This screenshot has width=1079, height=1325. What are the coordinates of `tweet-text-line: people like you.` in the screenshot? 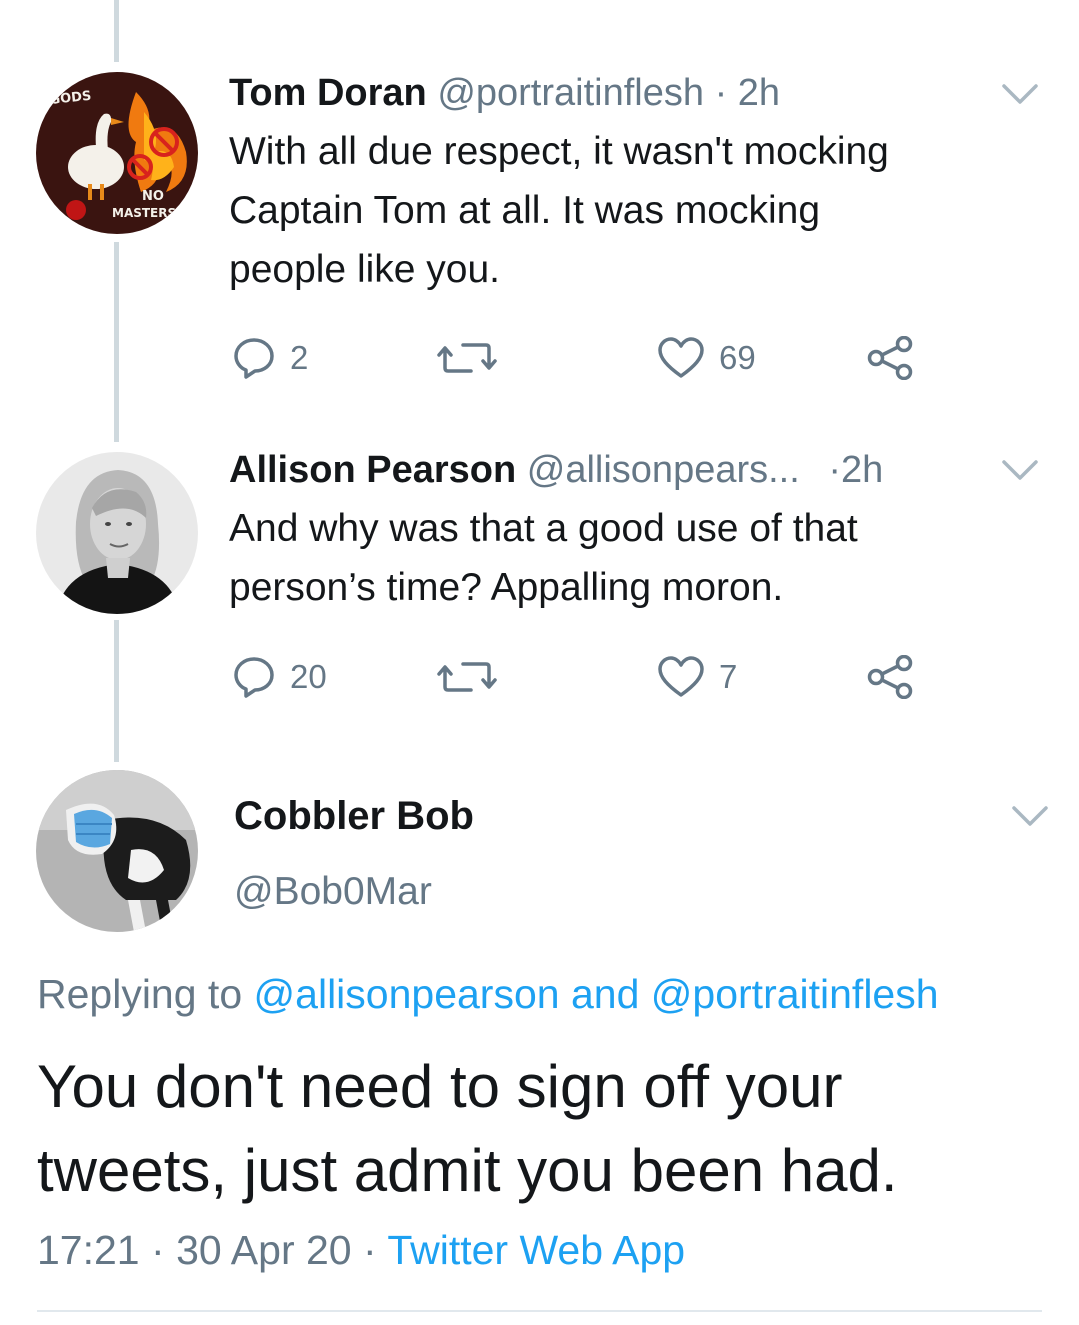 It's located at (365, 269).